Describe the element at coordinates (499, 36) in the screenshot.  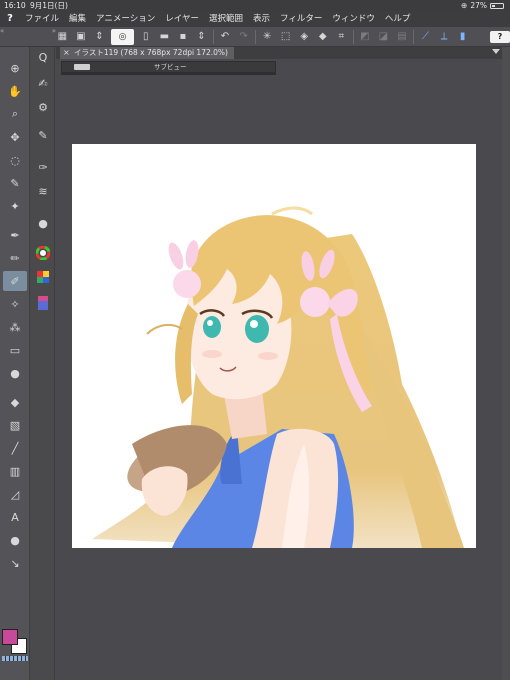
I see `help-icon: ?` at that location.